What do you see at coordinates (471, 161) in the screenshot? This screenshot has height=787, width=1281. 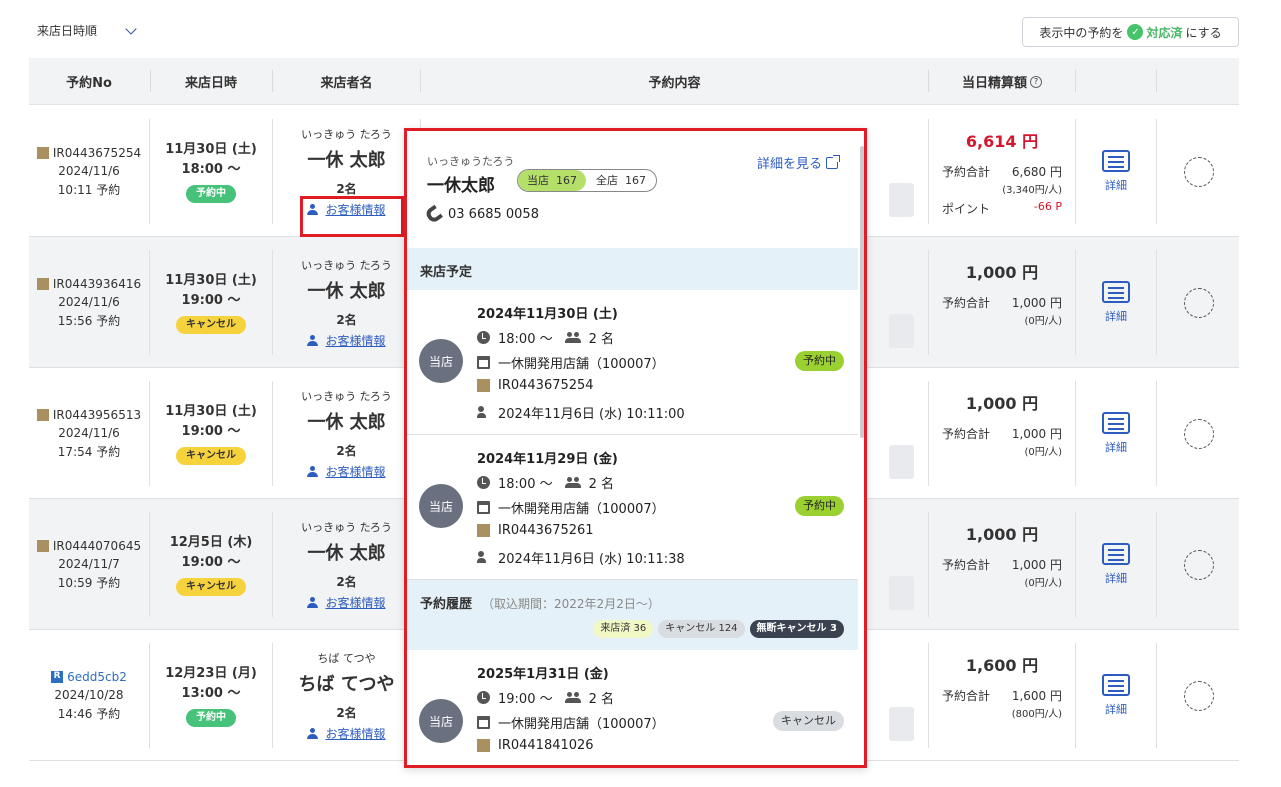 I see `popup-kana: いっきゅうたろう` at bounding box center [471, 161].